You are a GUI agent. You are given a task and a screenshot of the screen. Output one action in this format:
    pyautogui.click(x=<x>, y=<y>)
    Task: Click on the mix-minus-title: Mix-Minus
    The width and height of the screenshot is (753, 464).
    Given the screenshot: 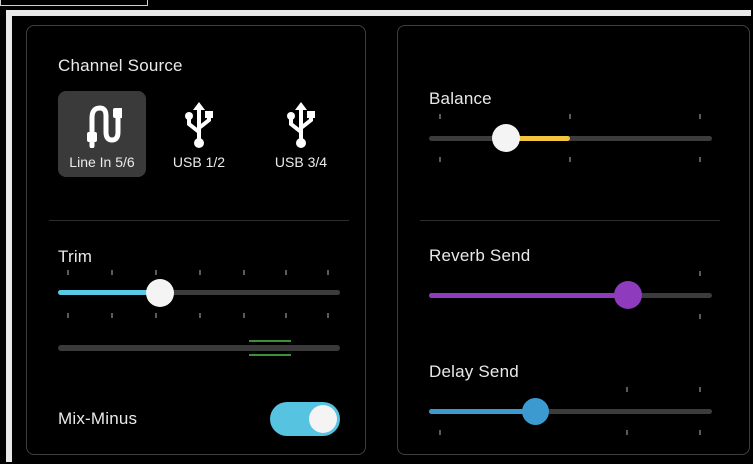 What is the action you would take?
    pyautogui.click(x=98, y=418)
    